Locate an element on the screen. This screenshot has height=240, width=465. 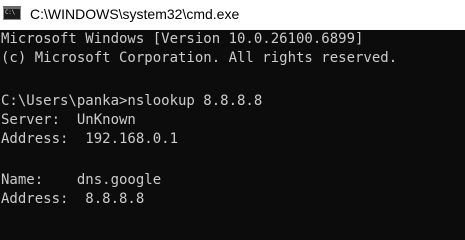
title-bar: C:\ C:\WINDOWS\system32\cmd.exe is located at coordinates (232, 15).